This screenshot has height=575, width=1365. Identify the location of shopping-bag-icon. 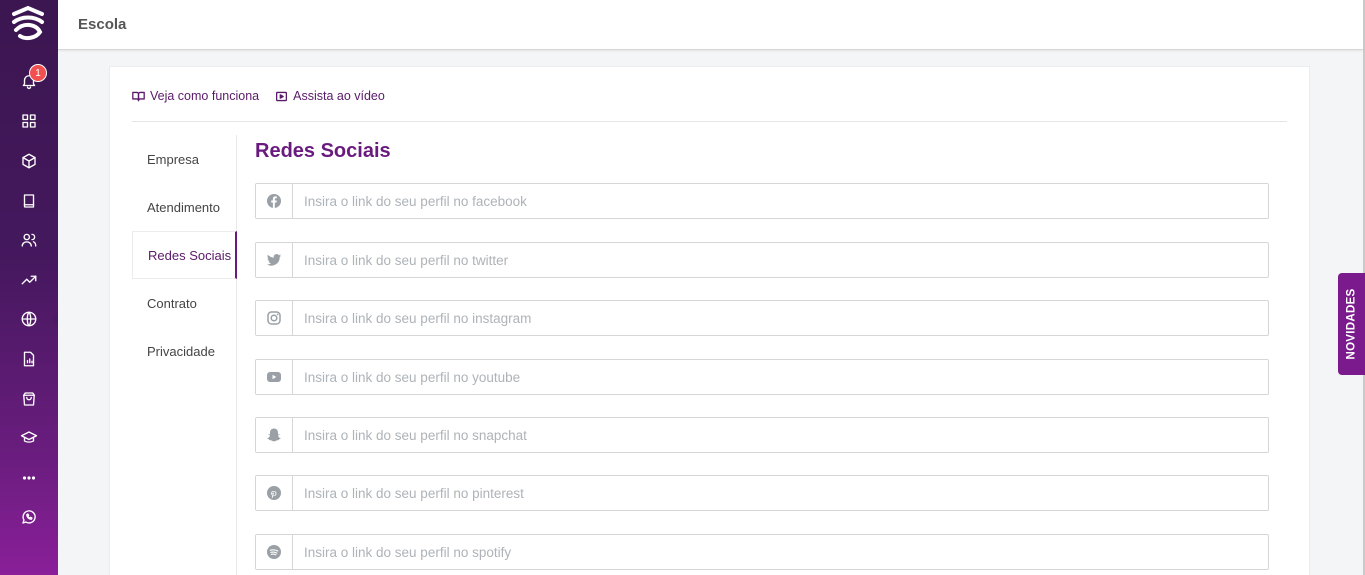
(29, 399).